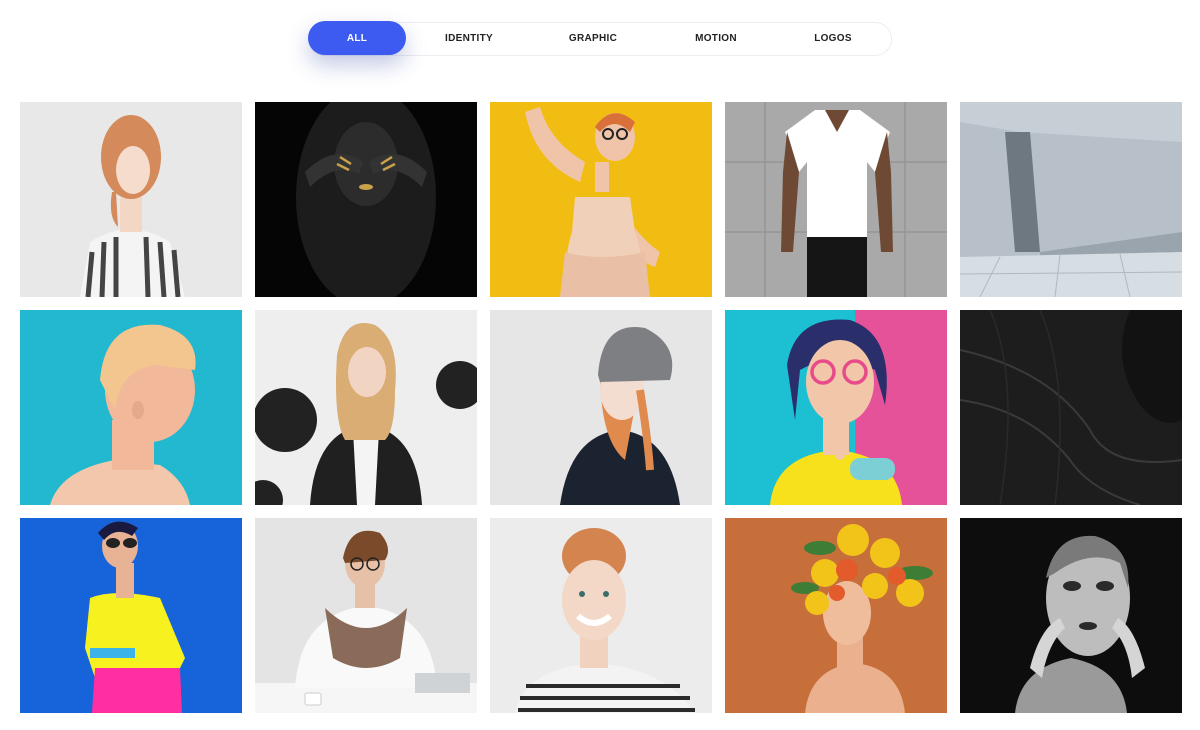 Image resolution: width=1200 pixels, height=730 pixels. I want to click on woman-blue-background-photo, so click(131, 615).